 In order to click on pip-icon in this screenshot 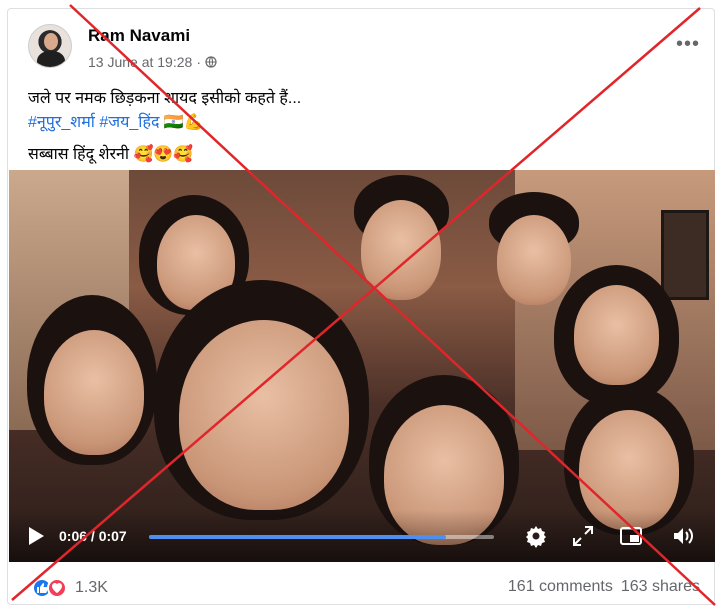, I will do `click(631, 536)`.